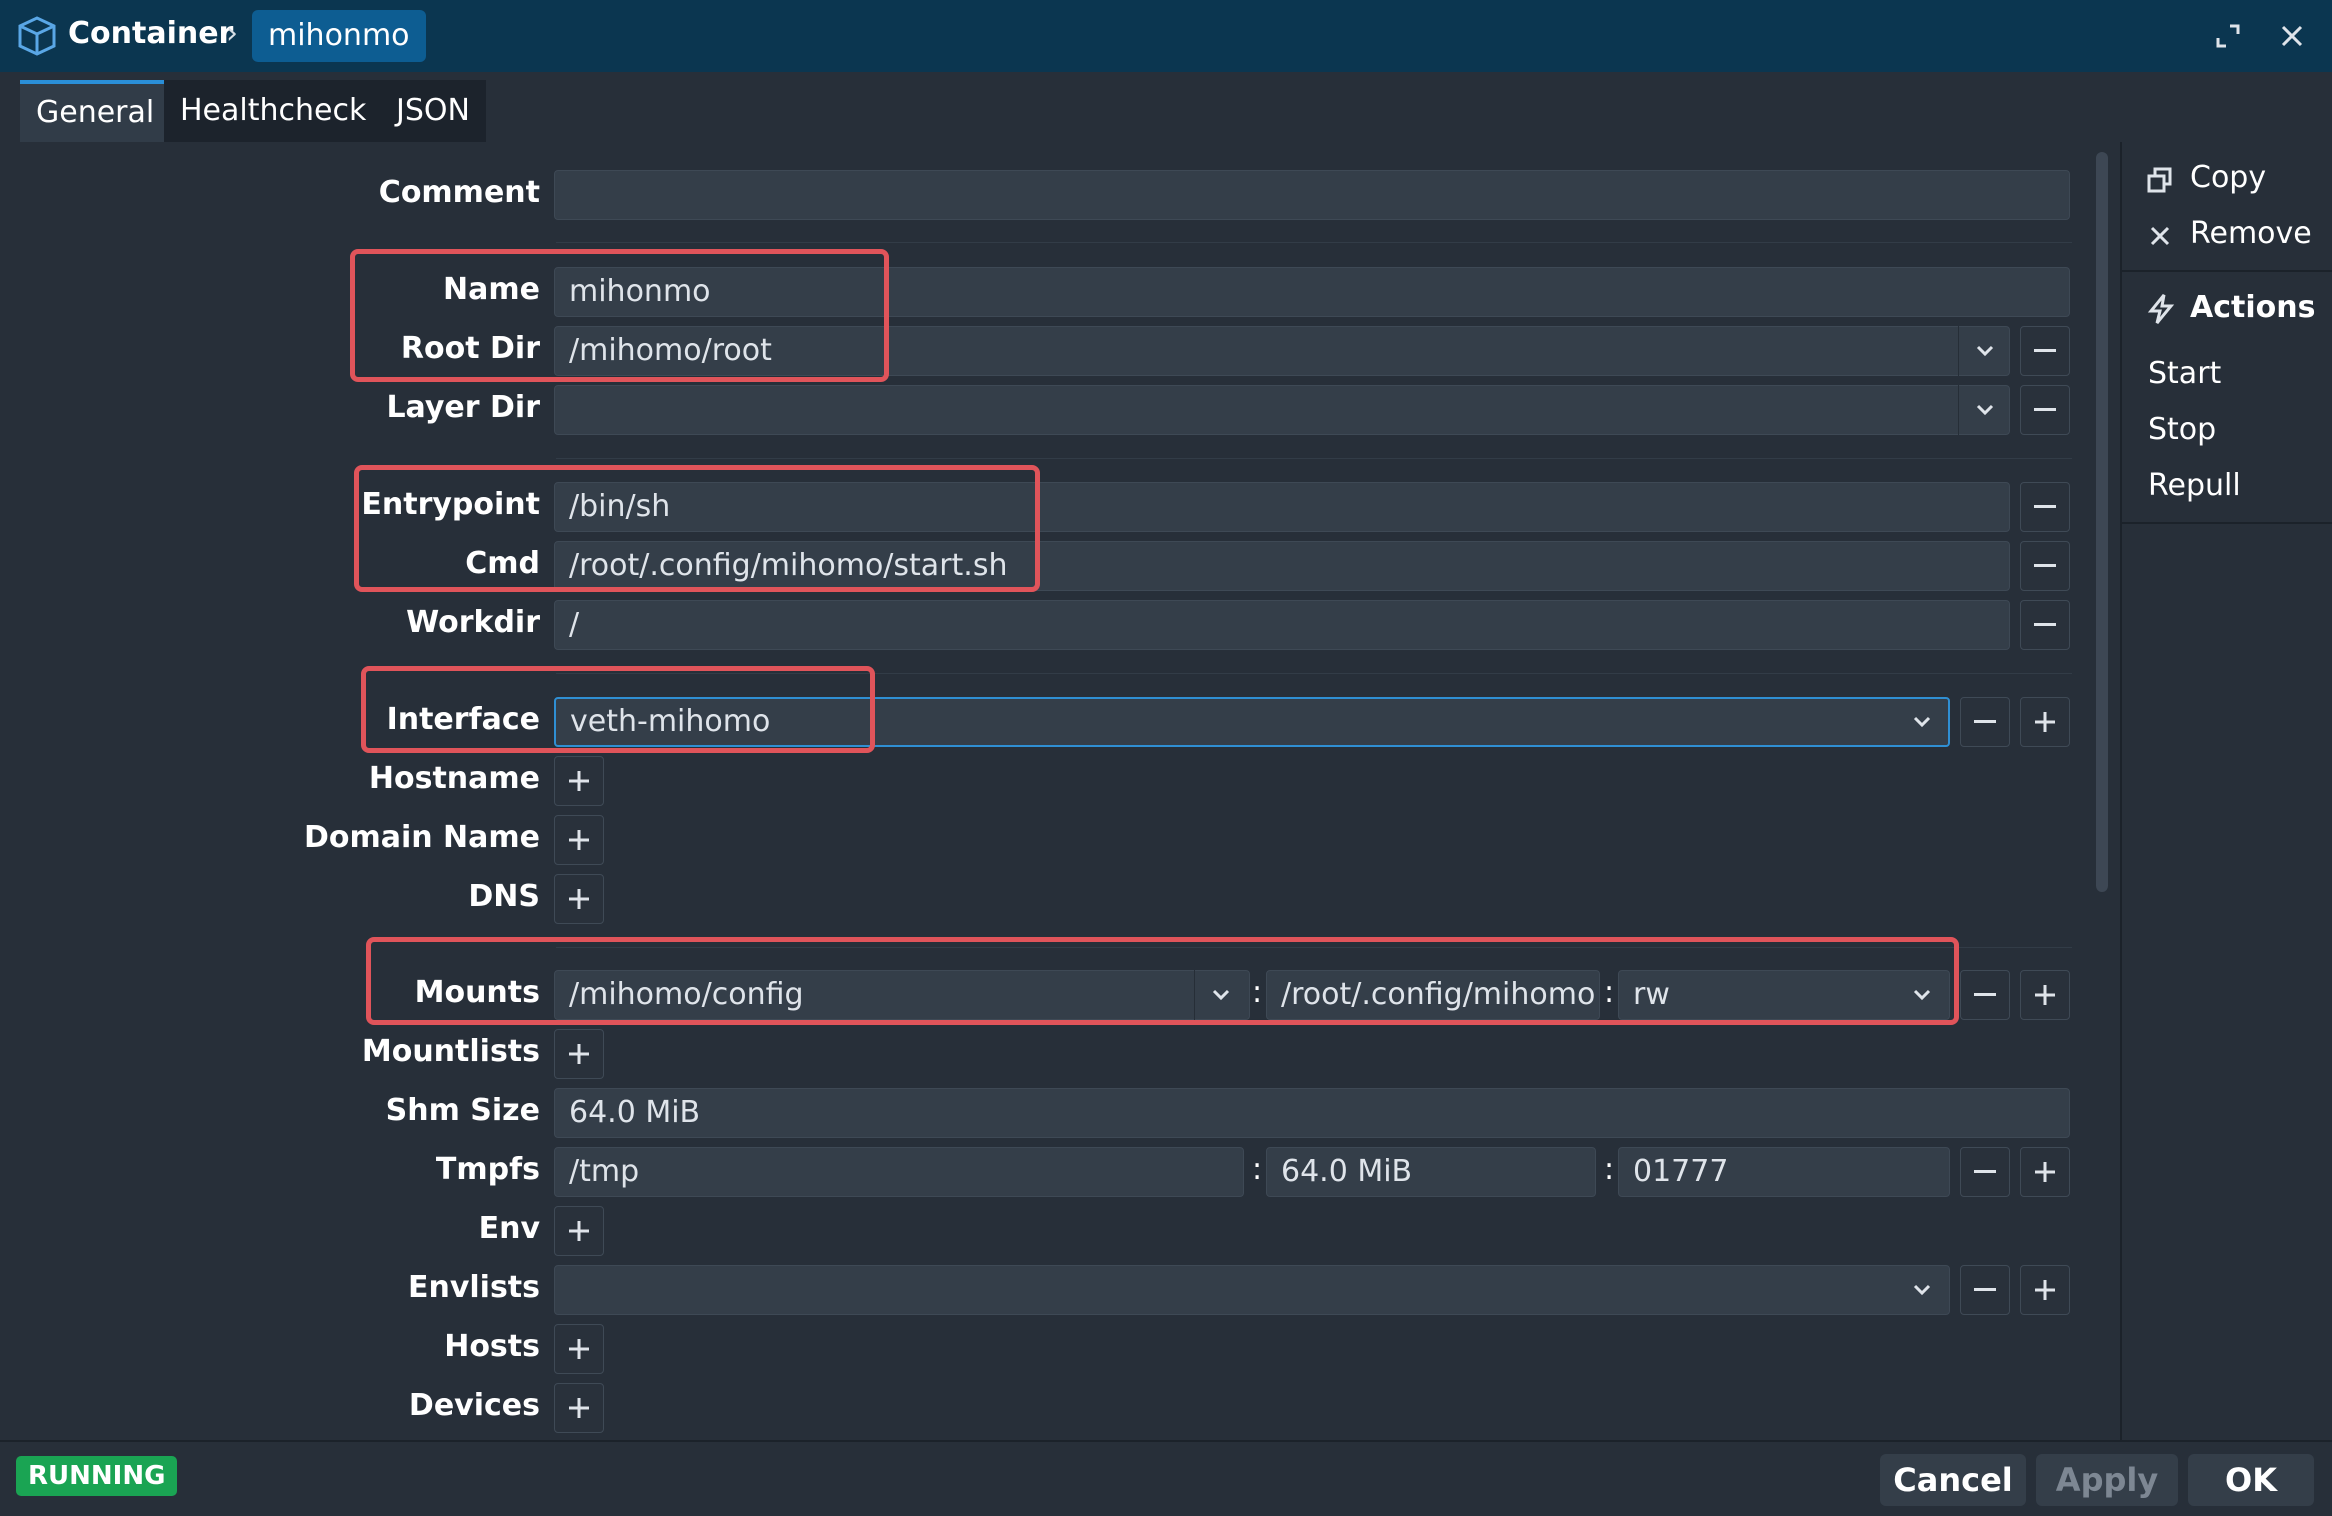 The height and width of the screenshot is (1516, 2332). I want to click on workdir-label: Workdir, so click(473, 622).